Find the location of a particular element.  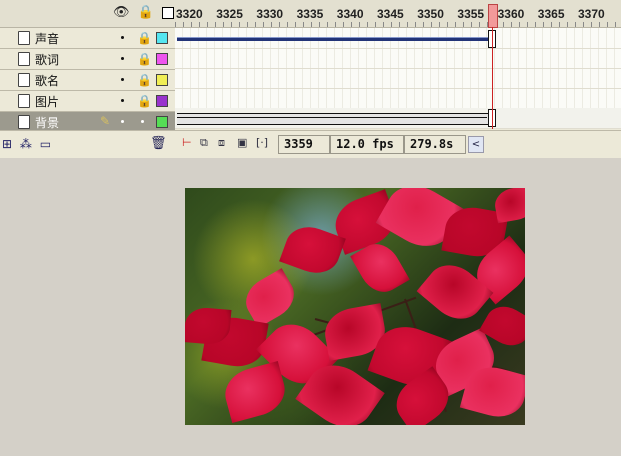

playhead-line is located at coordinates (492, 78).